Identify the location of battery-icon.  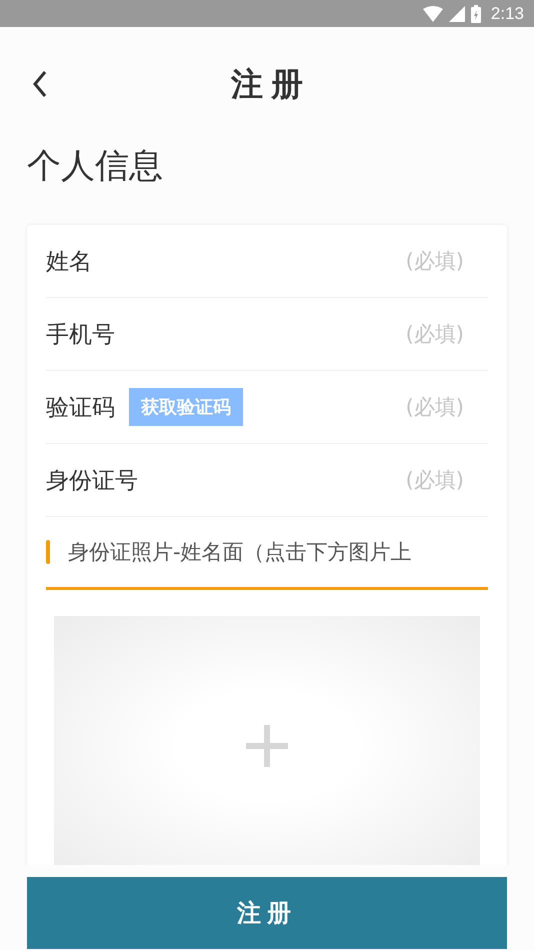
(475, 13).